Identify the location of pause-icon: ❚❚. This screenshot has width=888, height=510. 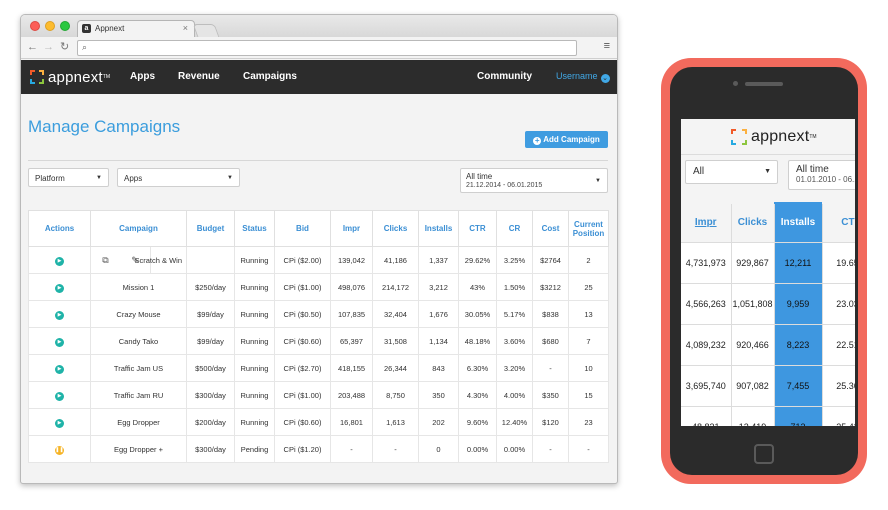
(59, 450).